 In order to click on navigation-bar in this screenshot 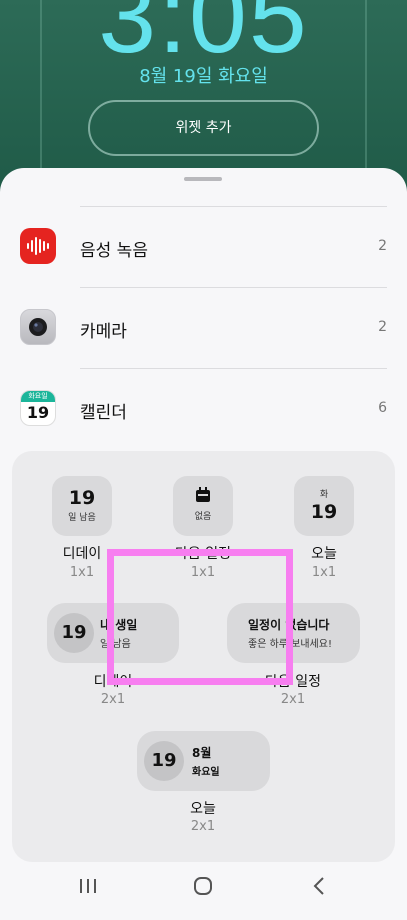, I will do `click(203, 888)`.